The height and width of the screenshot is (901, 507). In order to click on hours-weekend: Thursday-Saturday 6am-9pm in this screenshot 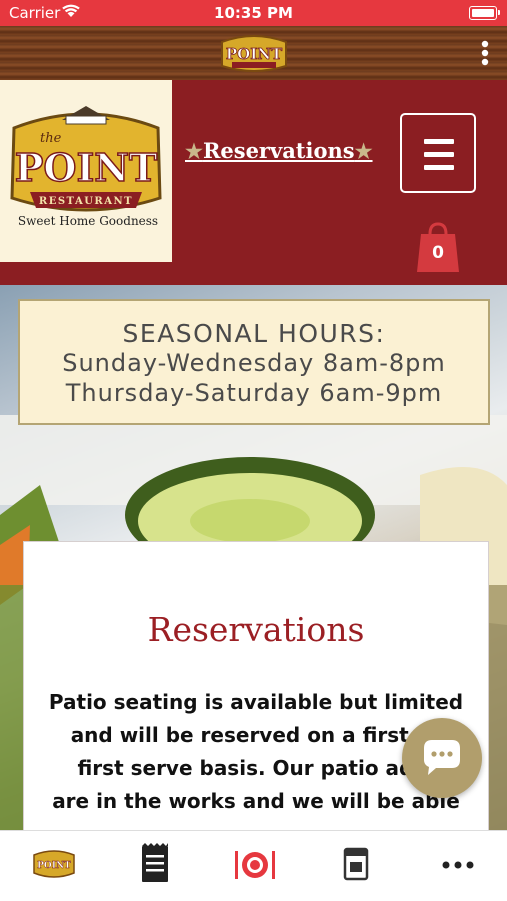, I will do `click(254, 393)`.